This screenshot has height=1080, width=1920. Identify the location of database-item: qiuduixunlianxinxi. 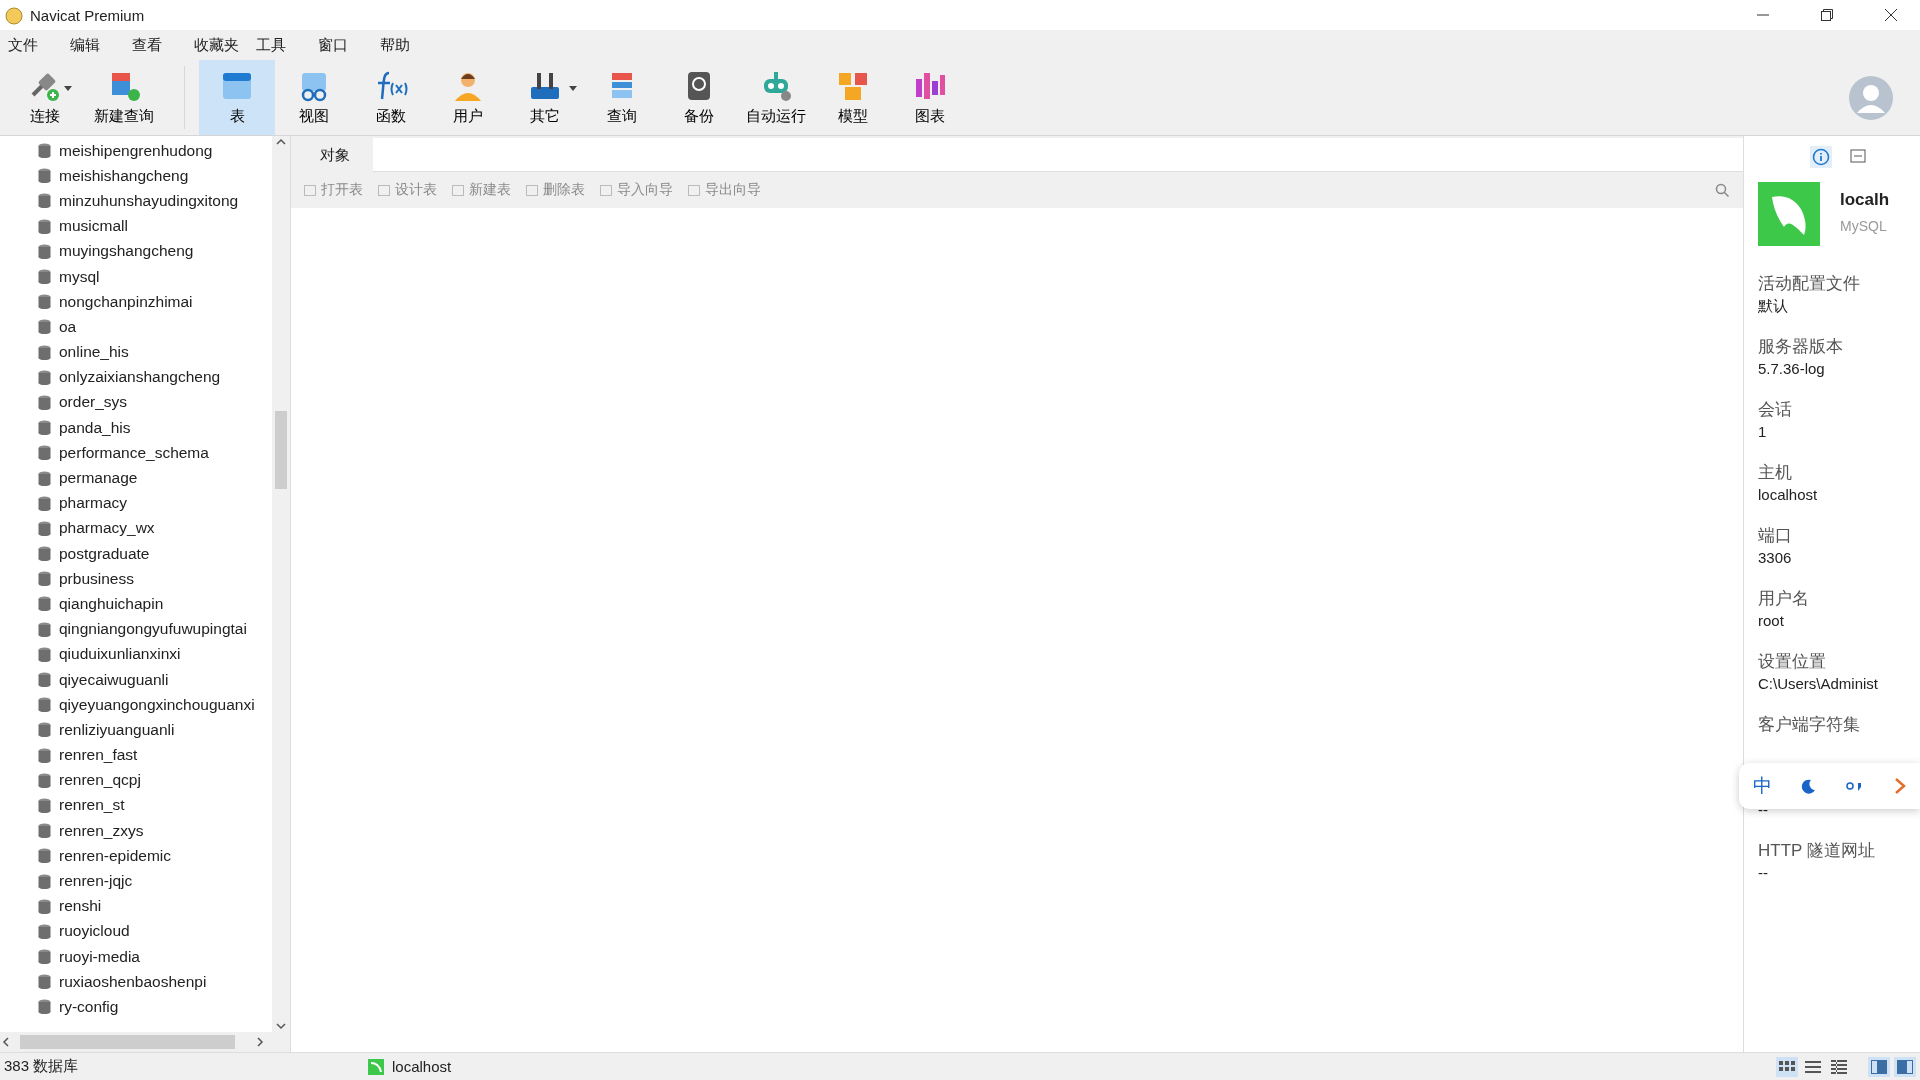
(136, 654).